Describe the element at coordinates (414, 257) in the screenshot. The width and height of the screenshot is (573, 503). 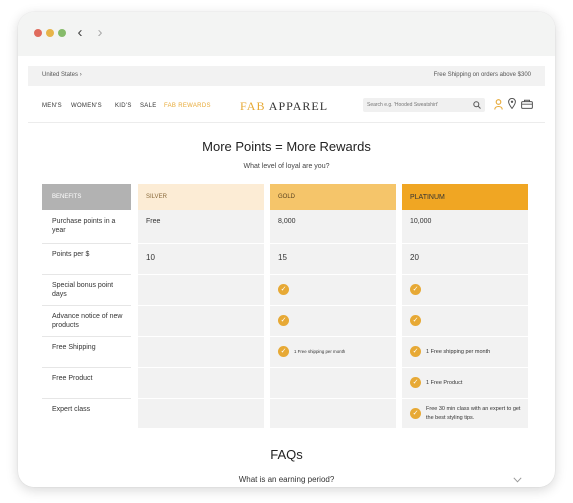
I see `platinum-value: 20` at that location.